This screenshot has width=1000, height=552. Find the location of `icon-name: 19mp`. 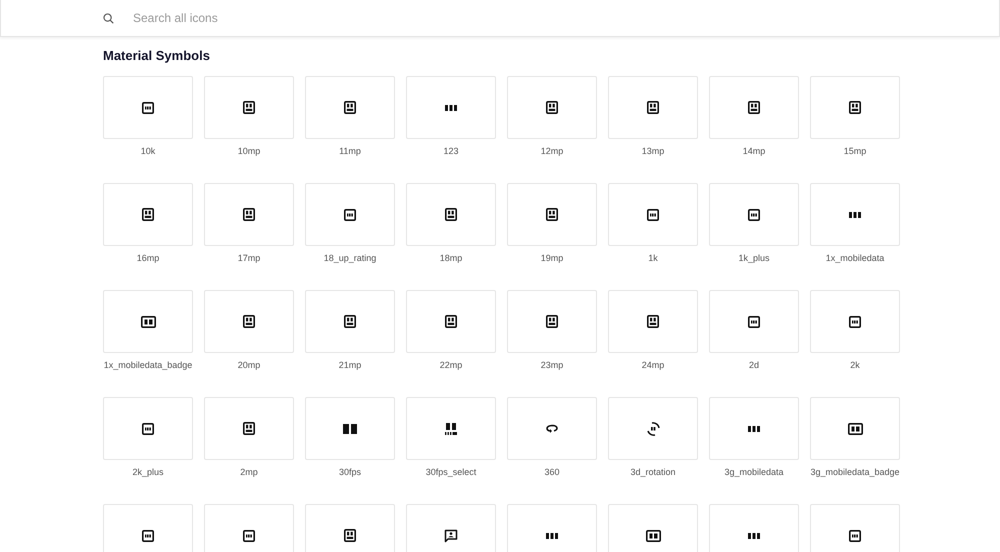

icon-name: 19mp is located at coordinates (552, 259).